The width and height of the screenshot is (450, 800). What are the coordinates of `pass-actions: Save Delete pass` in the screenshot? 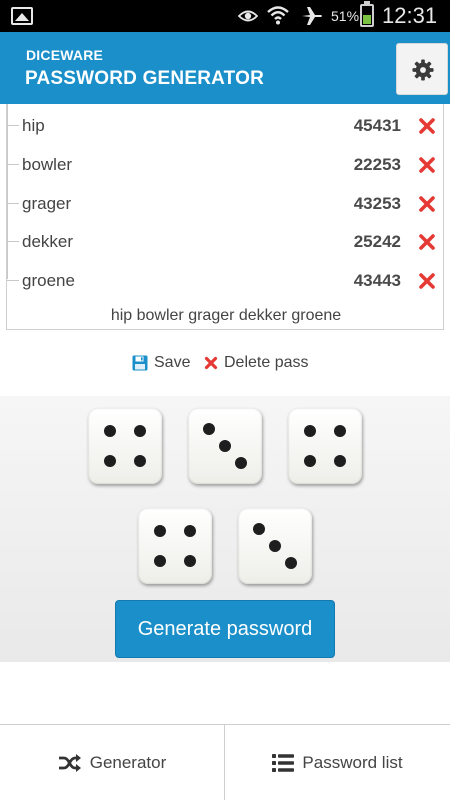 It's located at (225, 363).